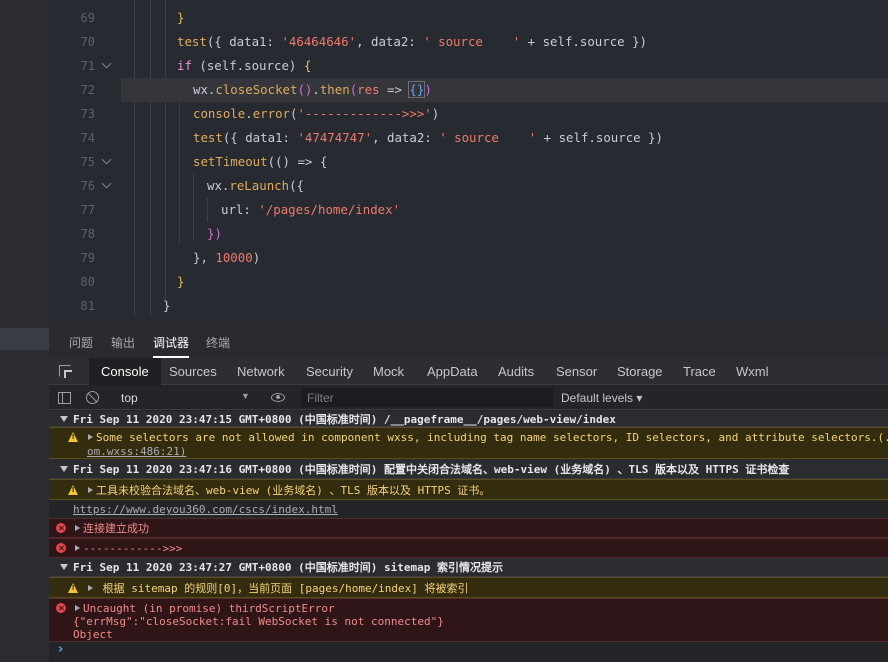  I want to click on tab-terminal: 终端, so click(218, 342).